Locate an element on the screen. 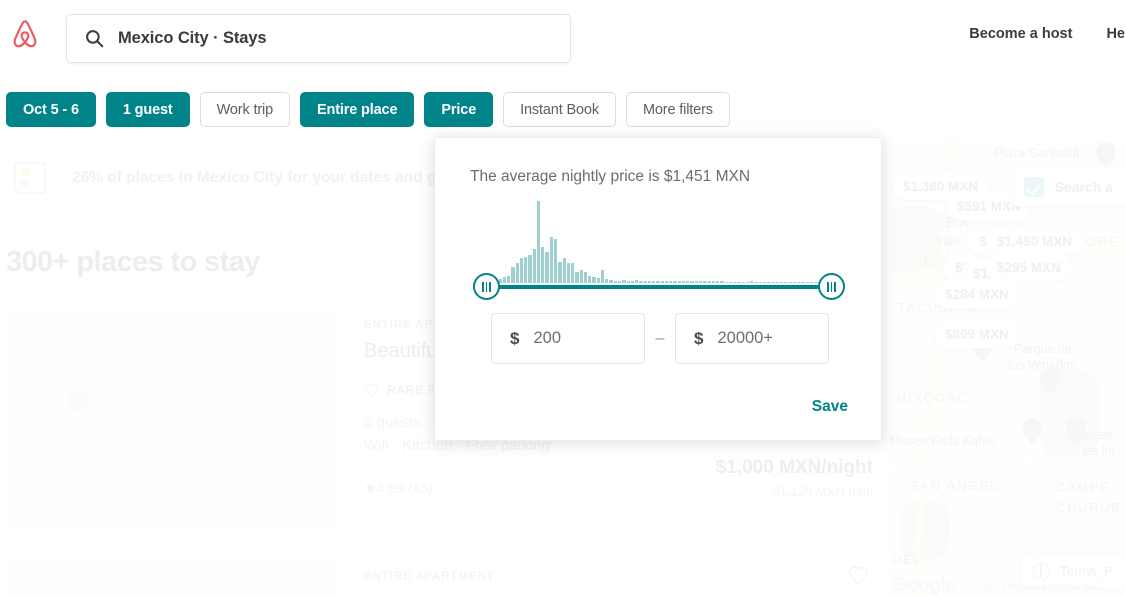  map-label: CAMPE is located at coordinates (1083, 487).